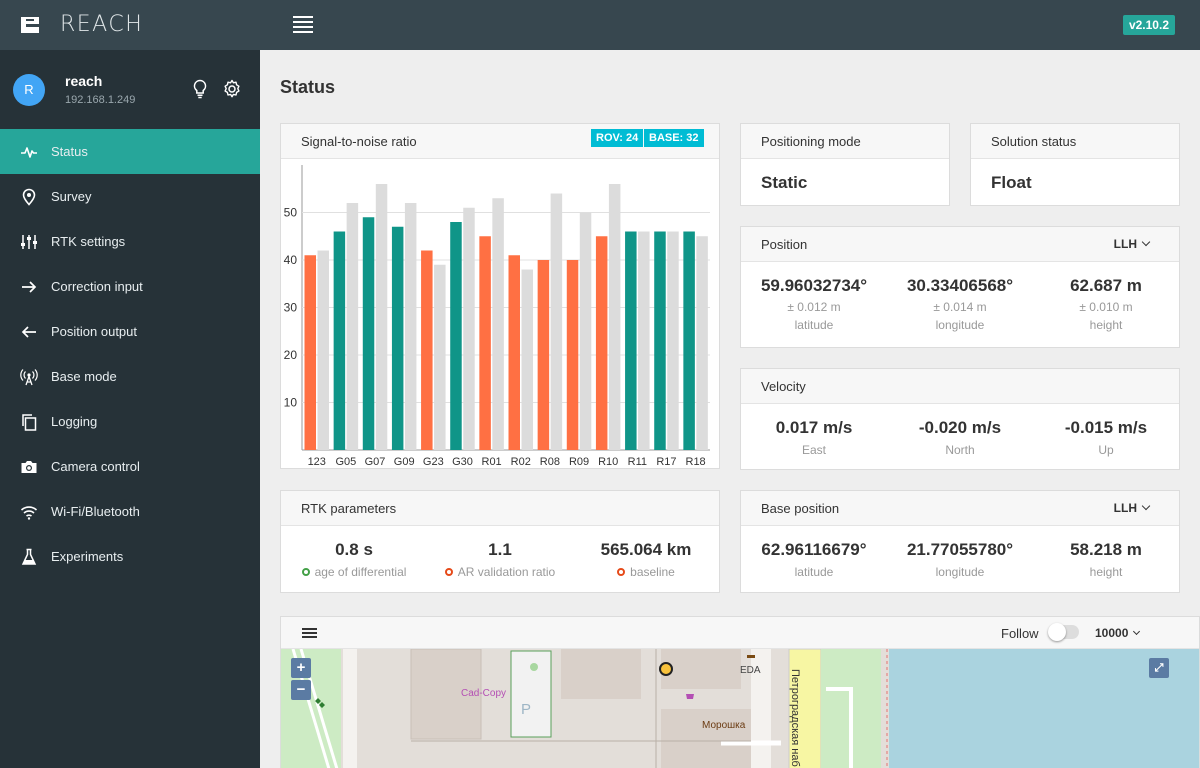  I want to click on y-tick-label: 10, so click(291, 403).